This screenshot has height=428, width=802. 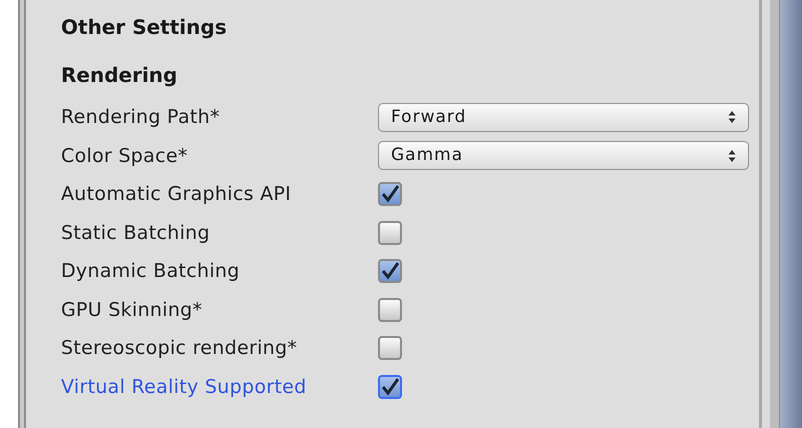 I want to click on setting-label: Stereoscopic rendering*, so click(x=179, y=348).